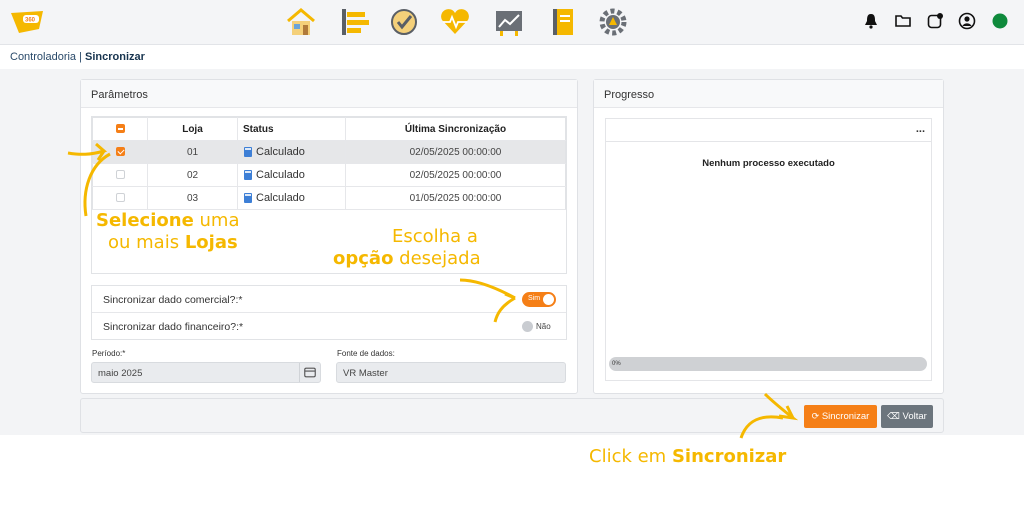  What do you see at coordinates (613, 22) in the screenshot?
I see `settings-icon` at bounding box center [613, 22].